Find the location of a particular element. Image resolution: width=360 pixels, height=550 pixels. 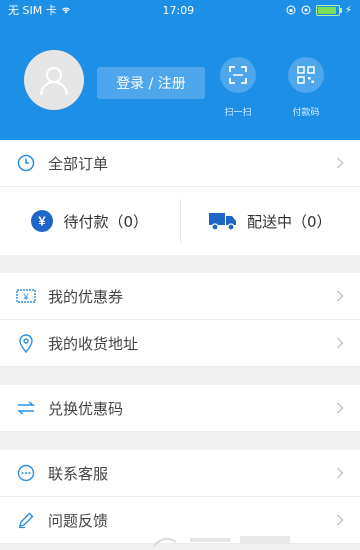

payment-code-button is located at coordinates (306, 75).